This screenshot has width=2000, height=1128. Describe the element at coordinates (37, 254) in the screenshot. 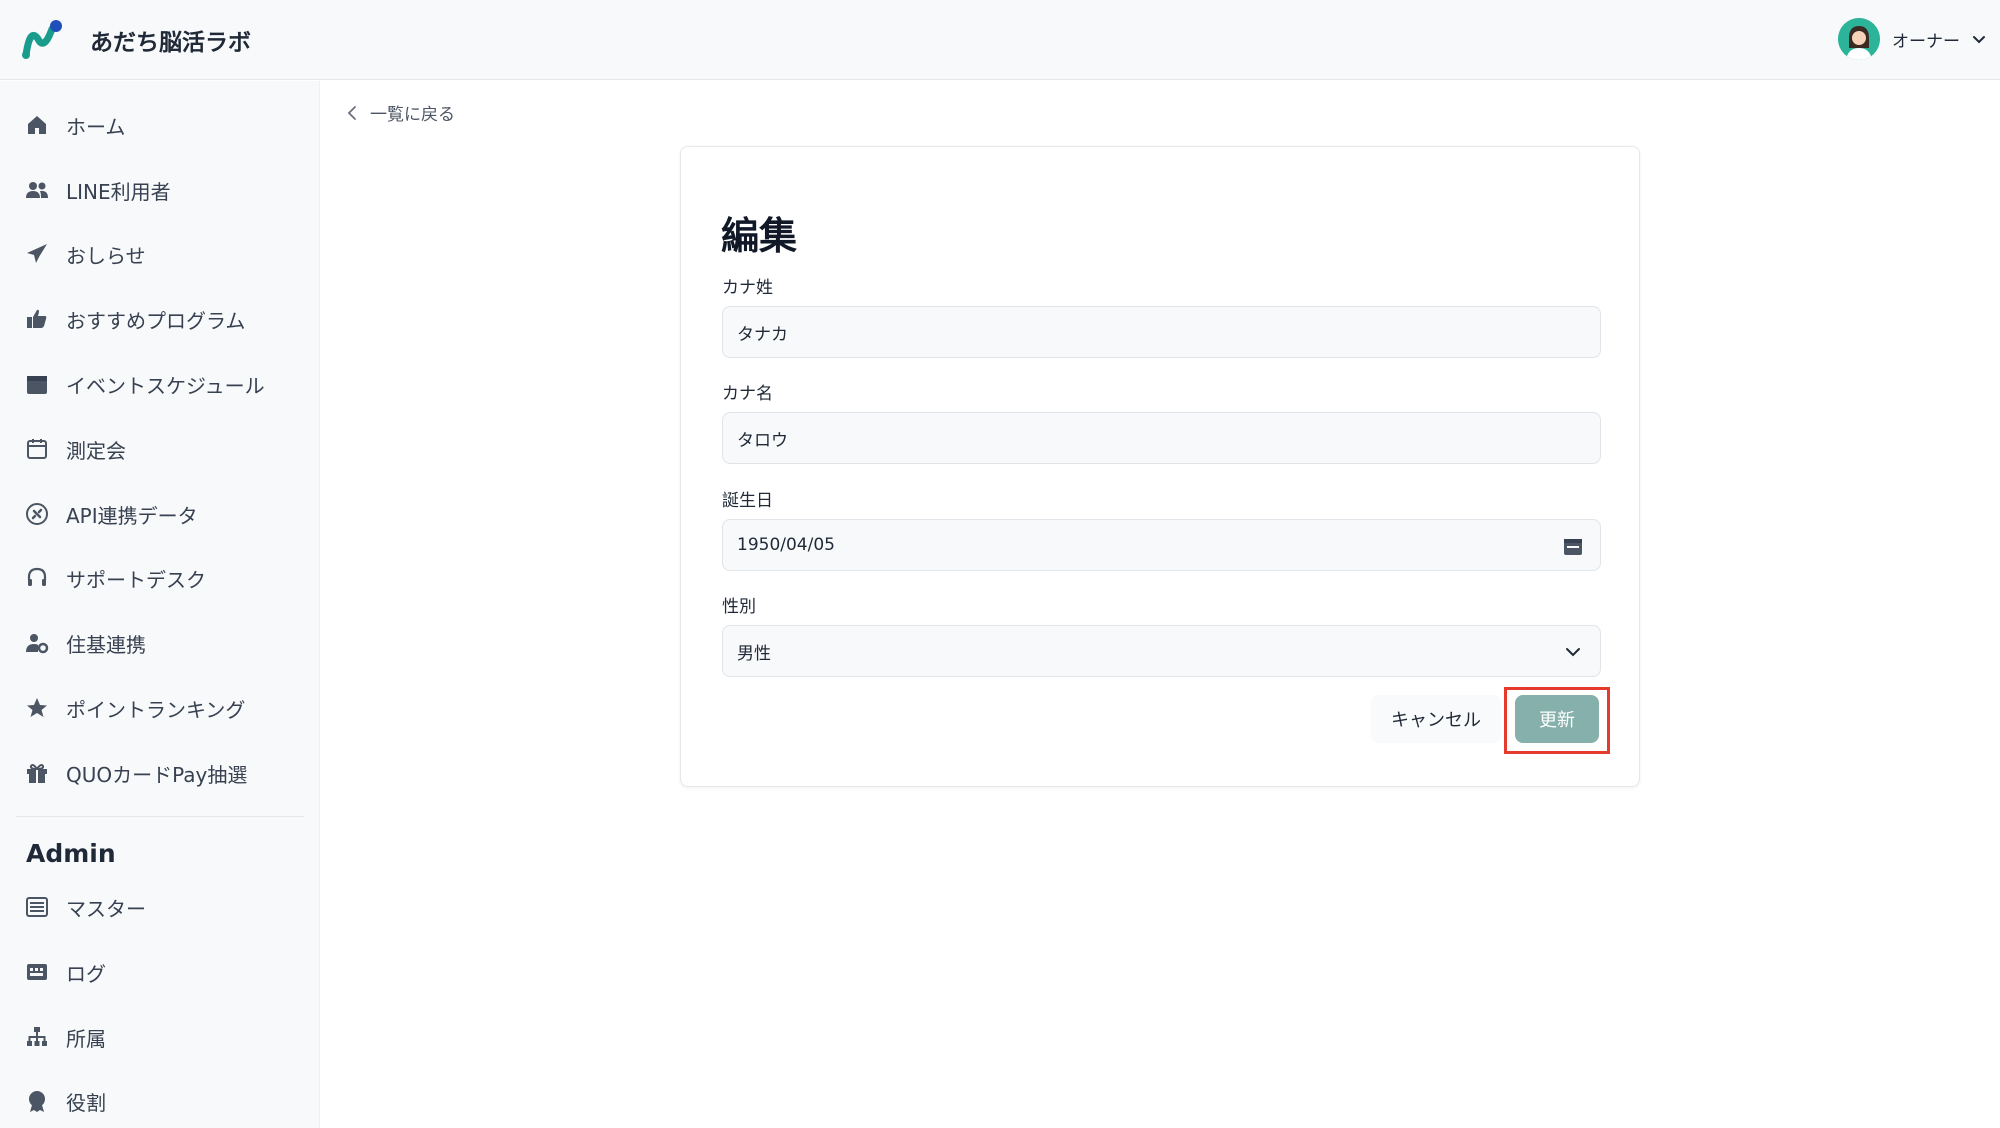

I see `paper-plane-icon` at that location.